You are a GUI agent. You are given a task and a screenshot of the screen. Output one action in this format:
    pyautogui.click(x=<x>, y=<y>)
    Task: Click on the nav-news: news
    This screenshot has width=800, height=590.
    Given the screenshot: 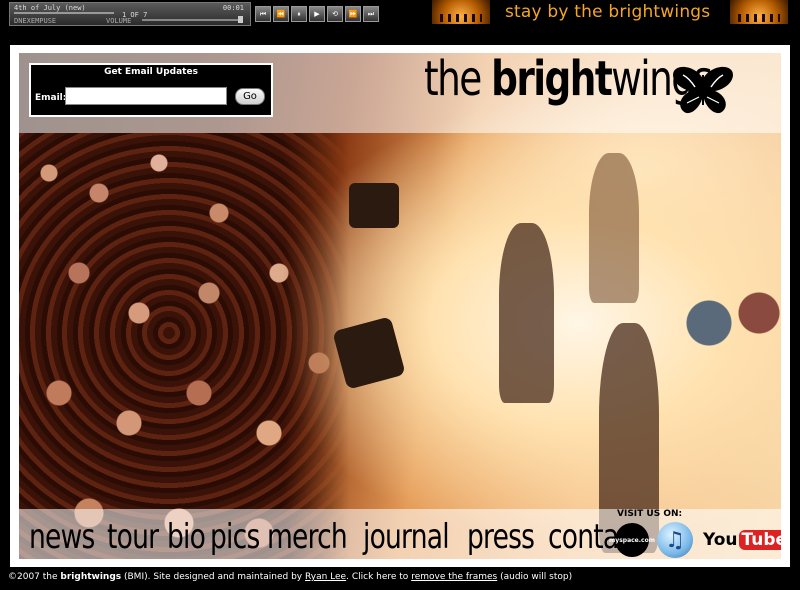 What is the action you would take?
    pyautogui.click(x=62, y=537)
    